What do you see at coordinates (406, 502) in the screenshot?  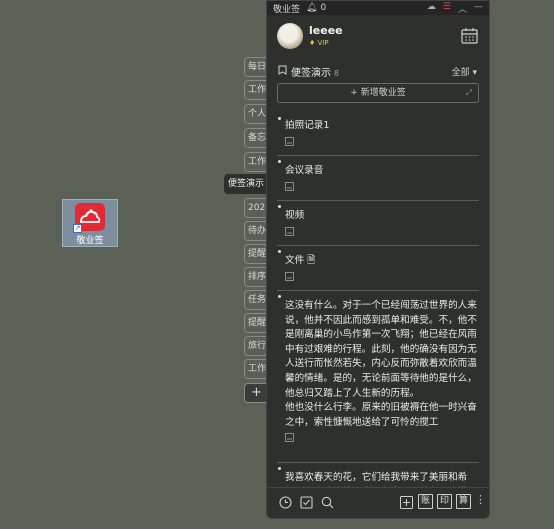 I see `add-icon` at bounding box center [406, 502].